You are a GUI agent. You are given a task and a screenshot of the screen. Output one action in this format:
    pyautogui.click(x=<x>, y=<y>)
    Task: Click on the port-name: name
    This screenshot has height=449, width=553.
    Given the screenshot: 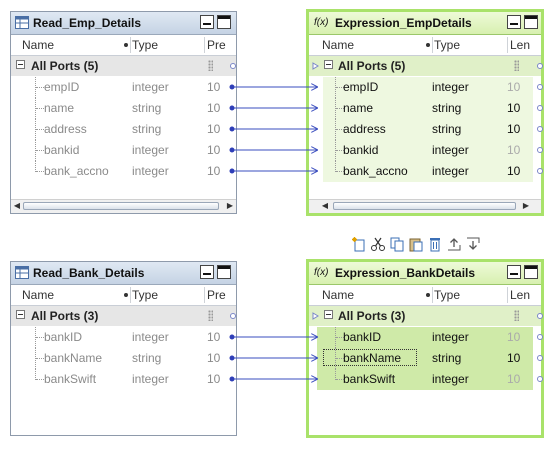 What is the action you would take?
    pyautogui.click(x=358, y=108)
    